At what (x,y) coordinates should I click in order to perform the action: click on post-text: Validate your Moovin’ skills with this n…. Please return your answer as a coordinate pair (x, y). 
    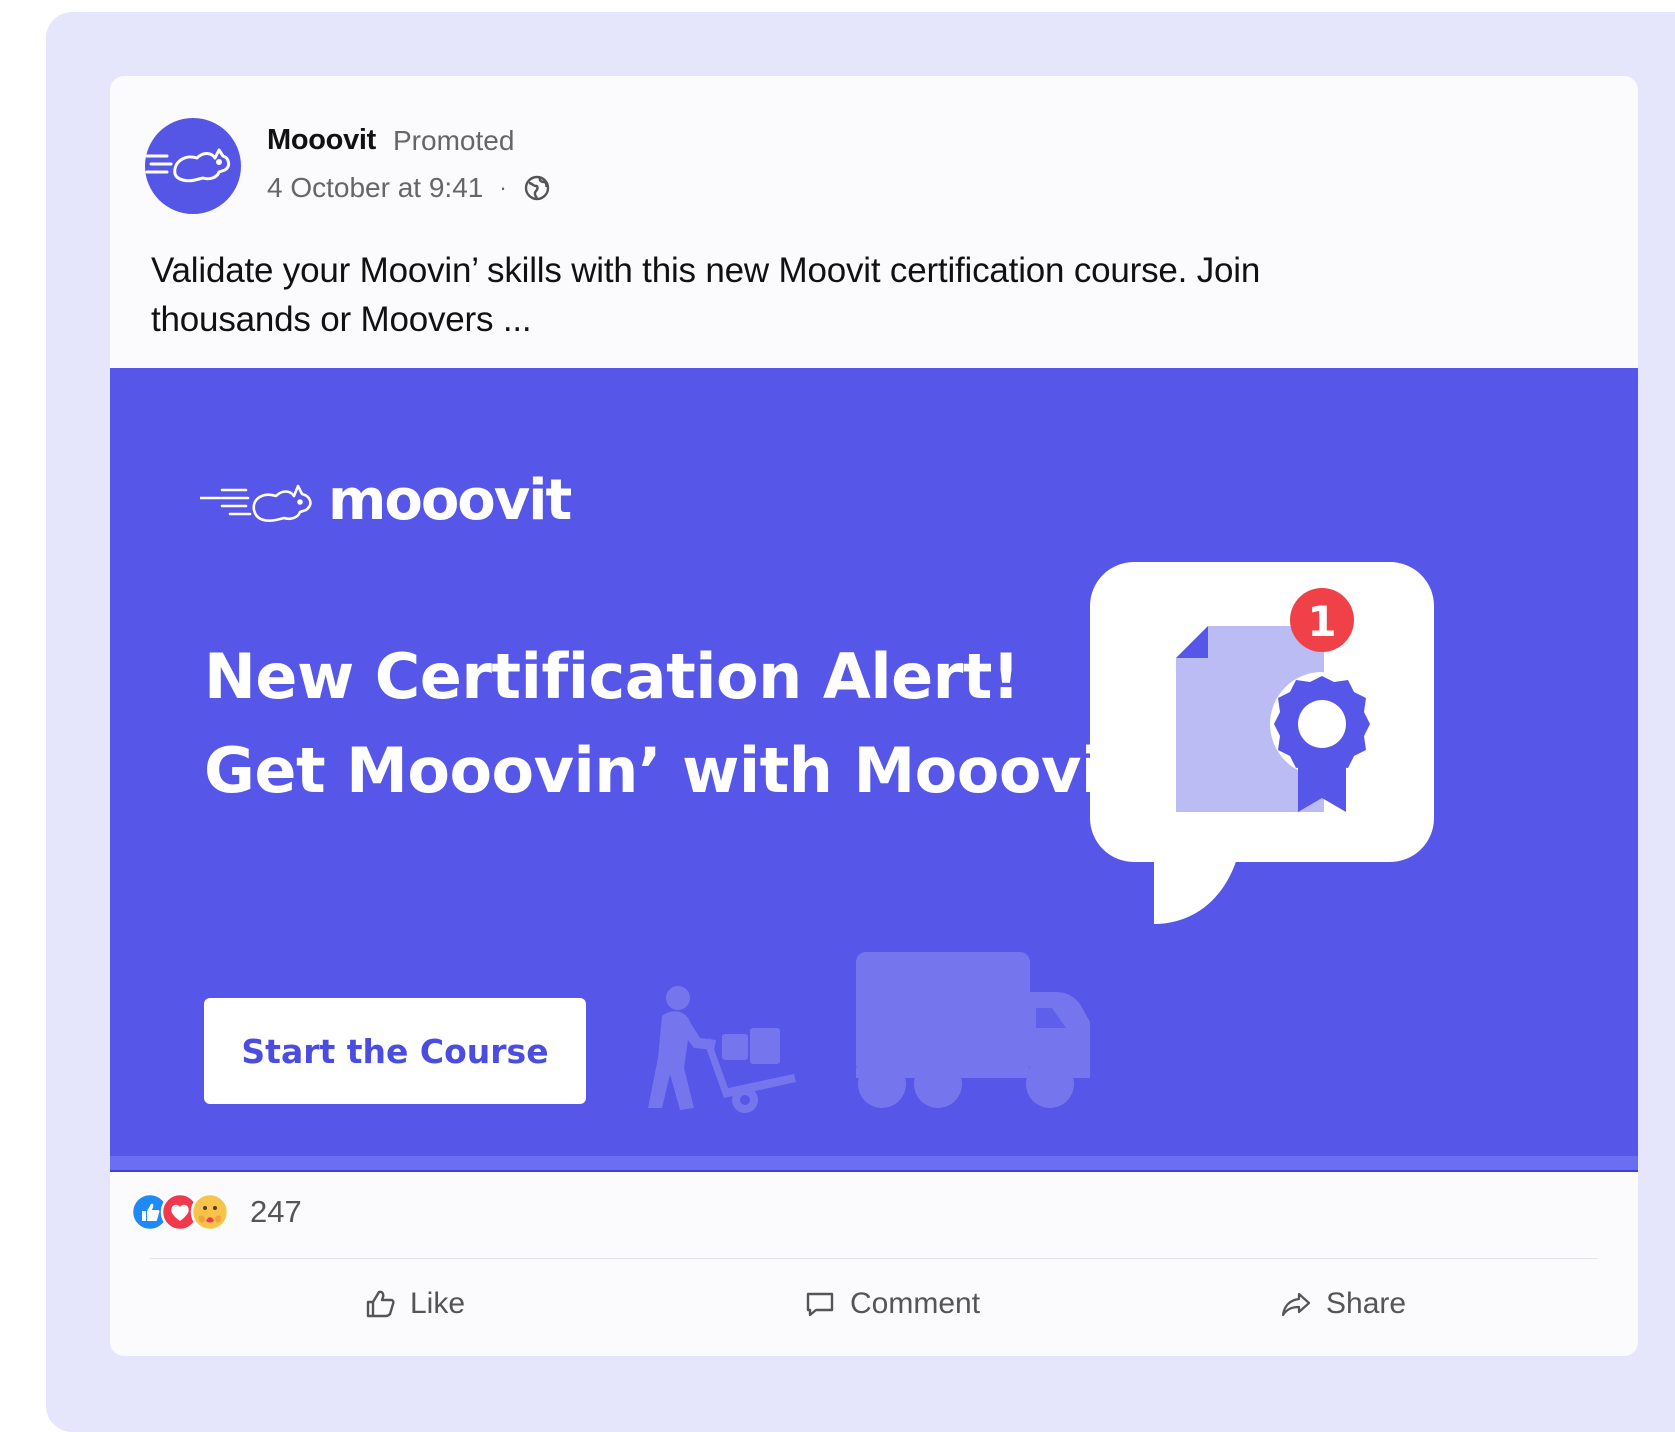
    Looking at the image, I should click on (706, 295).